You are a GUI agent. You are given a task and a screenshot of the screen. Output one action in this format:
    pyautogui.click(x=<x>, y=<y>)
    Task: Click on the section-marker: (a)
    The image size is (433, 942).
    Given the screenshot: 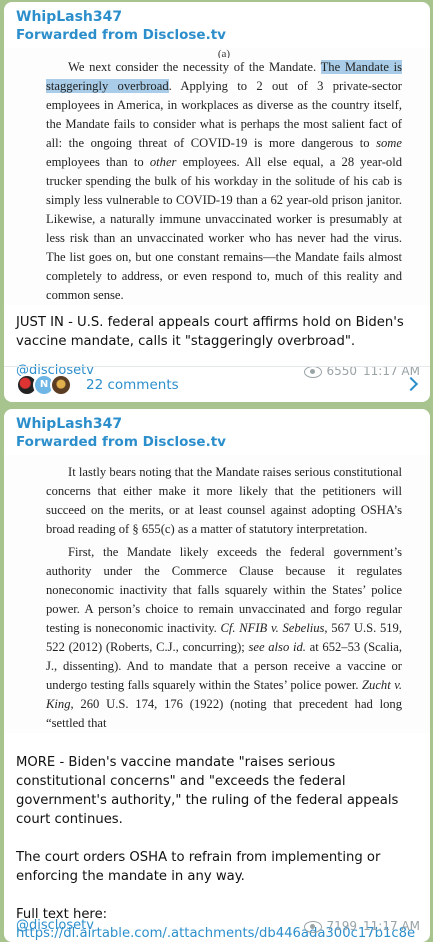 What is the action you would take?
    pyautogui.click(x=224, y=53)
    